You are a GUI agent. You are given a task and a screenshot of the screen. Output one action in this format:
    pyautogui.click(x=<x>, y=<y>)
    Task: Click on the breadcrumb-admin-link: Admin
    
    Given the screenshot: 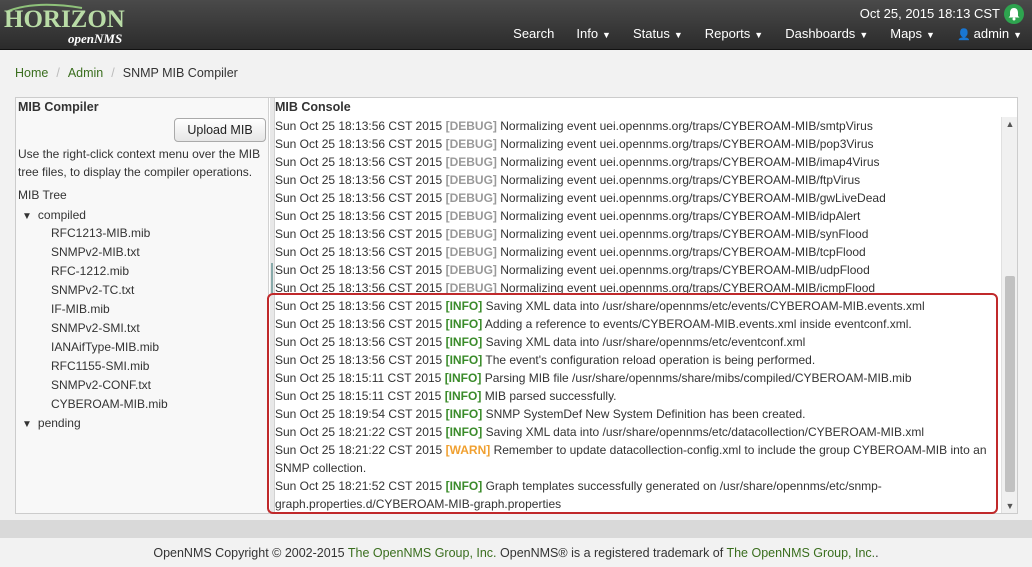 What is the action you would take?
    pyautogui.click(x=85, y=73)
    